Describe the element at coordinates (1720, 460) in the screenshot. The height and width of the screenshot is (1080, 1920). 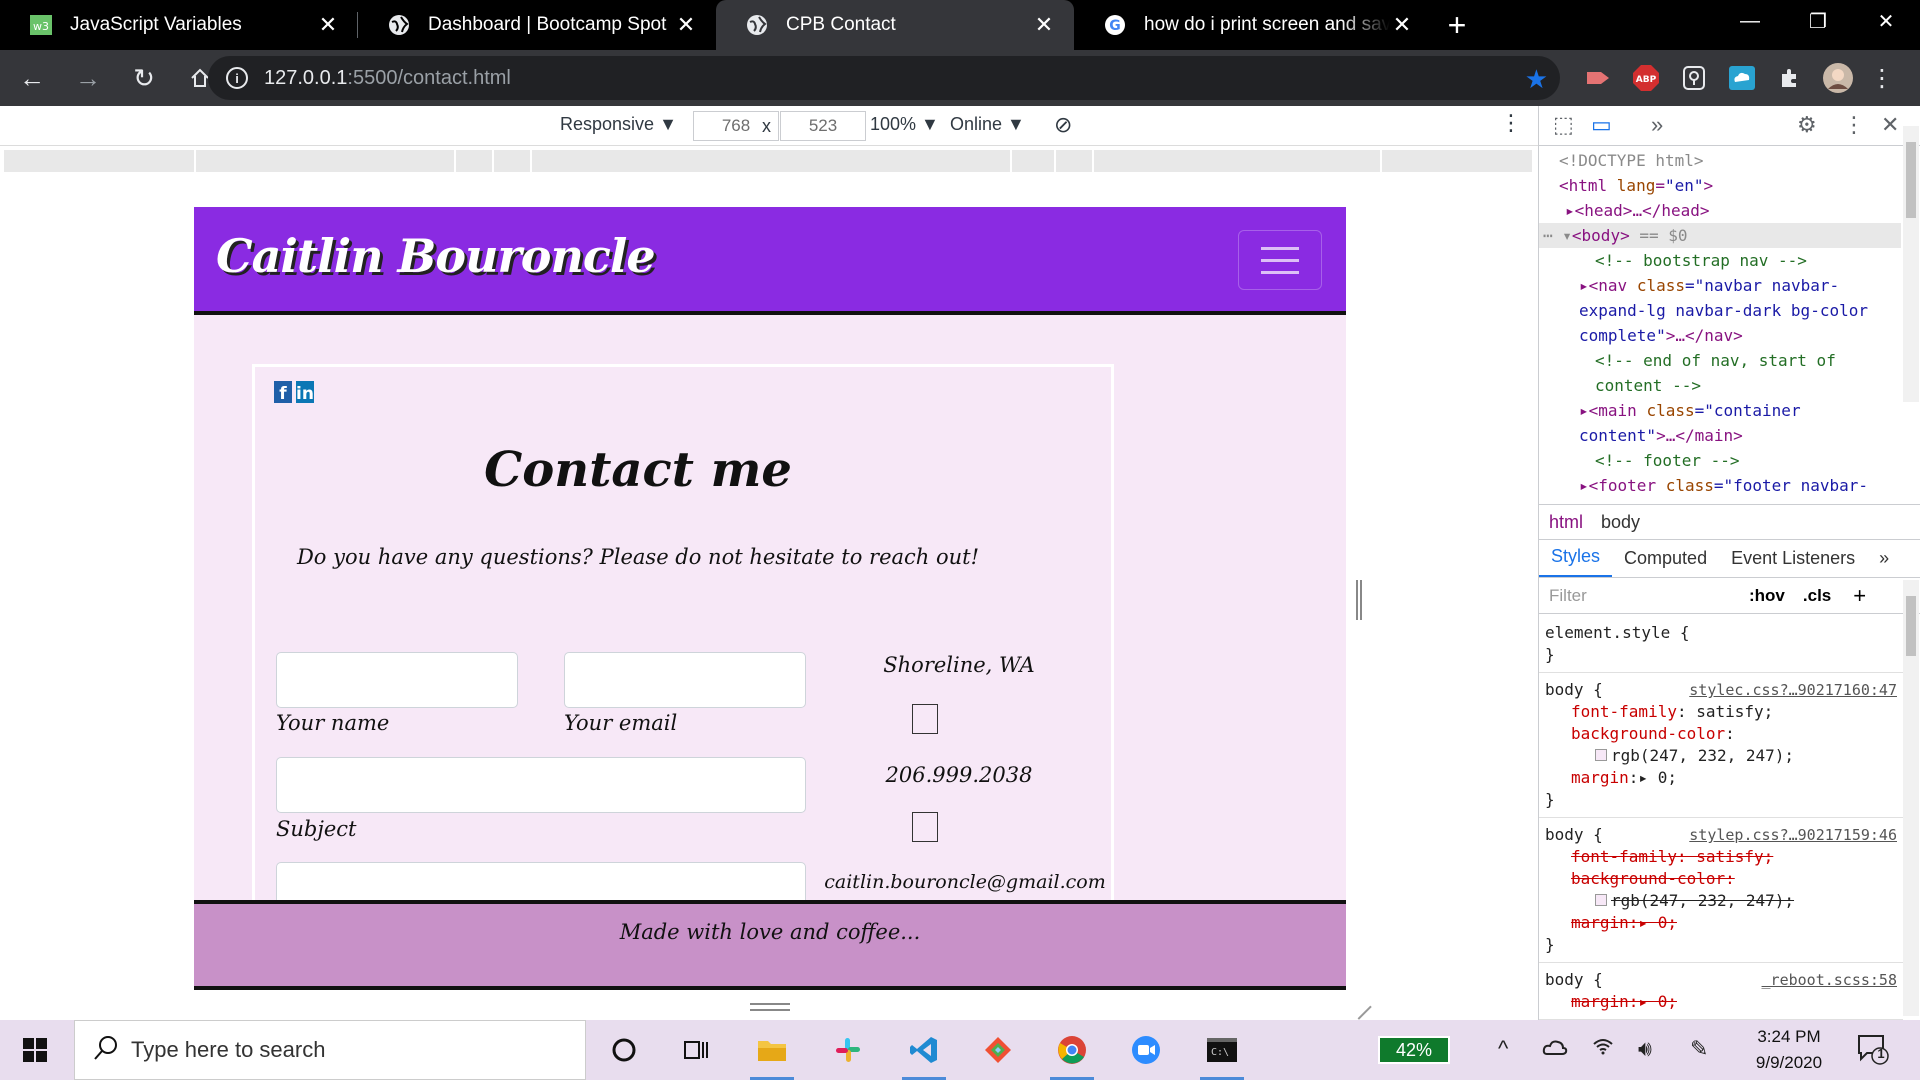
I see `dom-comment: <!-- footer -->` at that location.